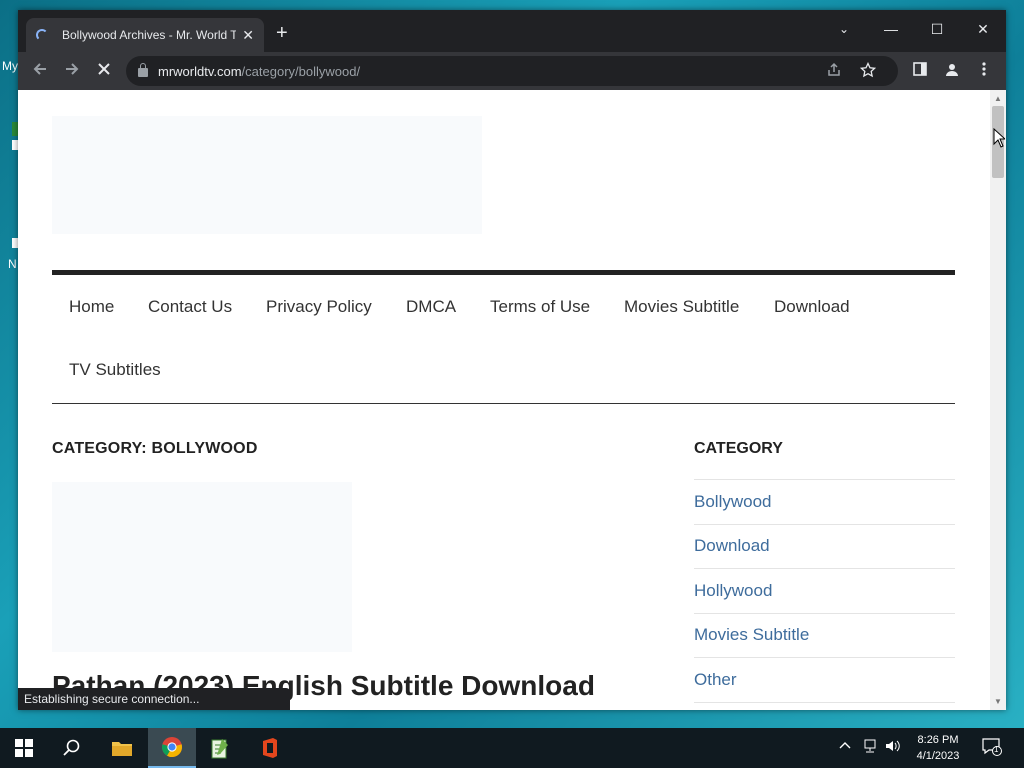 This screenshot has height=768, width=1024. What do you see at coordinates (998, 701) in the screenshot?
I see `scroll-down-icon: ▼` at bounding box center [998, 701].